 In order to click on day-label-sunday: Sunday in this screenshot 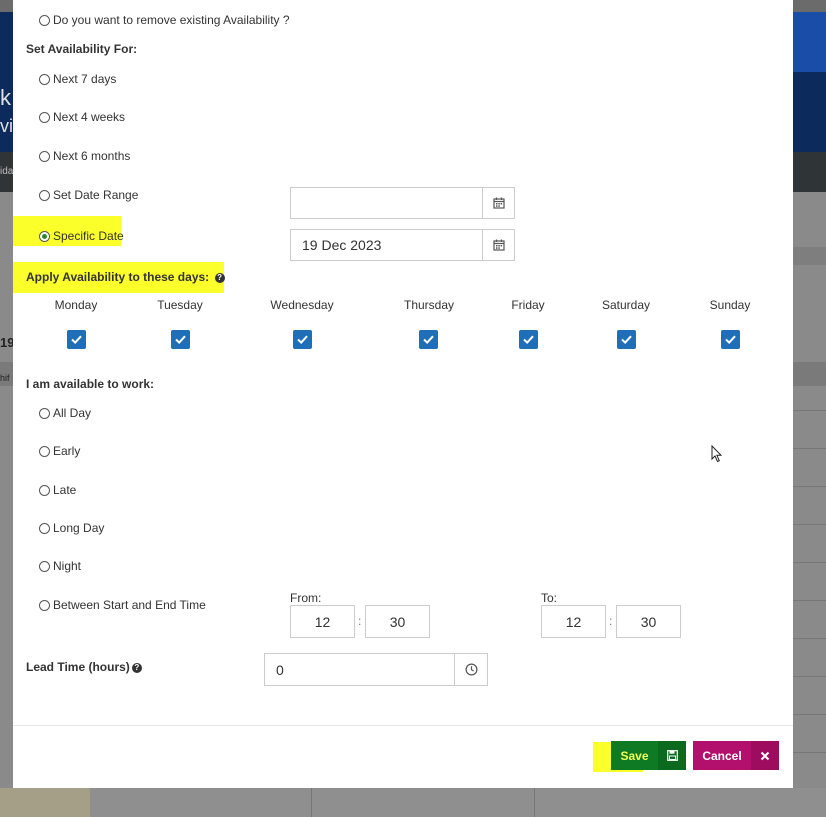, I will do `click(730, 305)`.